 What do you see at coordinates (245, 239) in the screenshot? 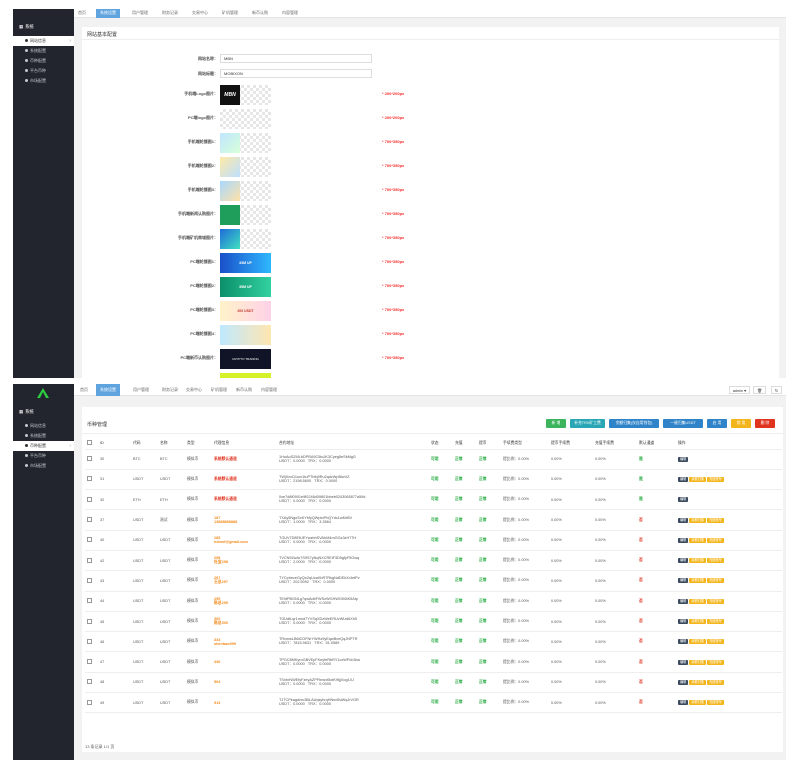
I see `mobile-miner-image` at bounding box center [245, 239].